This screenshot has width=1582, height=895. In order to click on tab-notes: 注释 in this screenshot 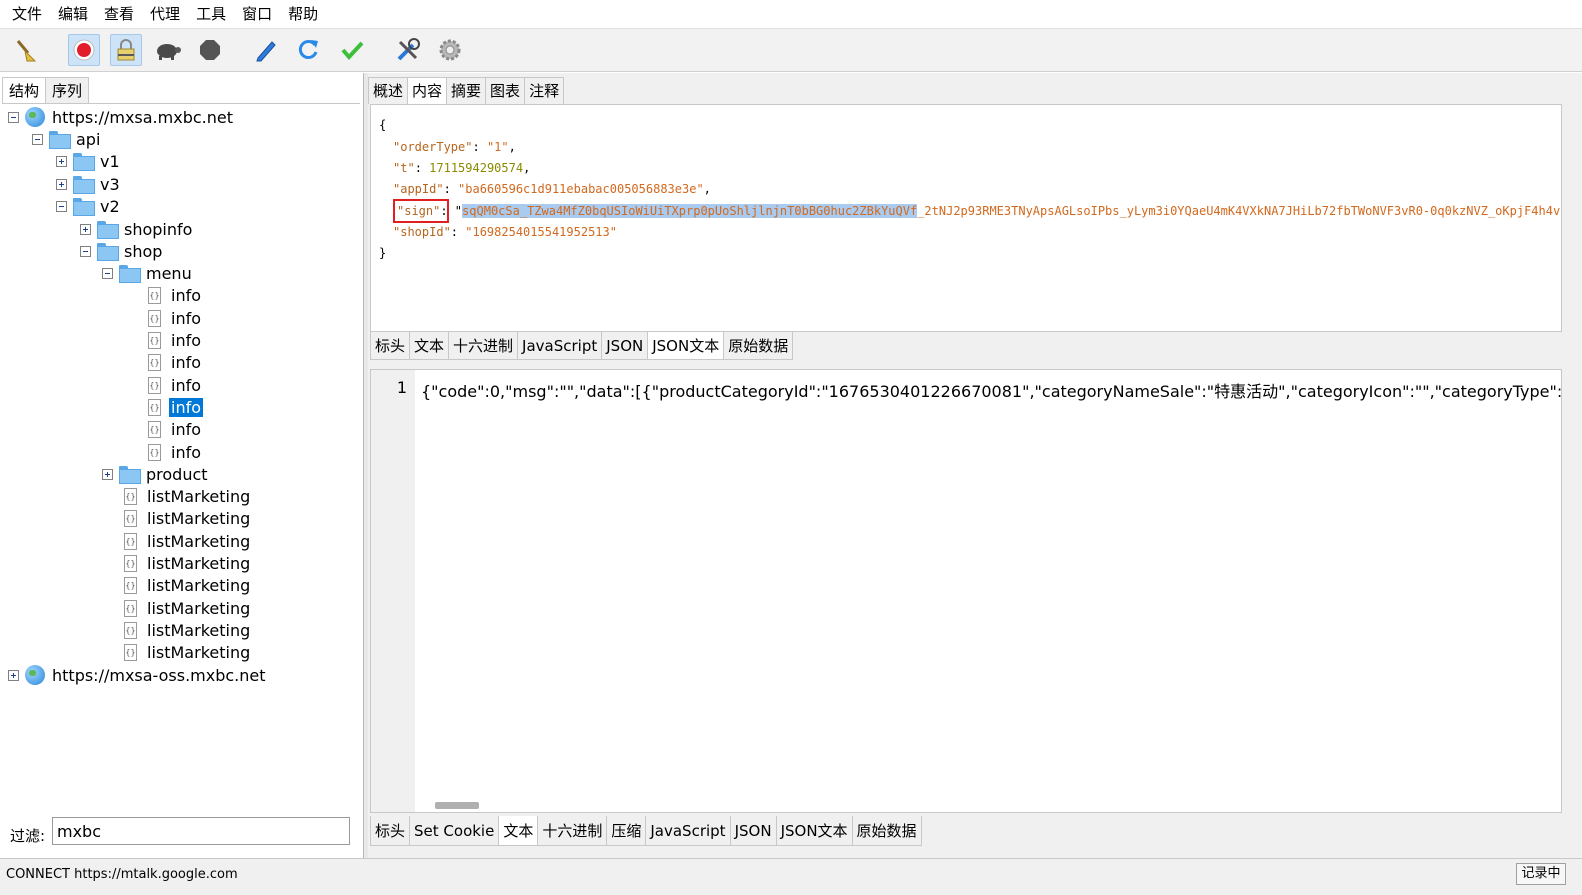, I will do `click(544, 90)`.